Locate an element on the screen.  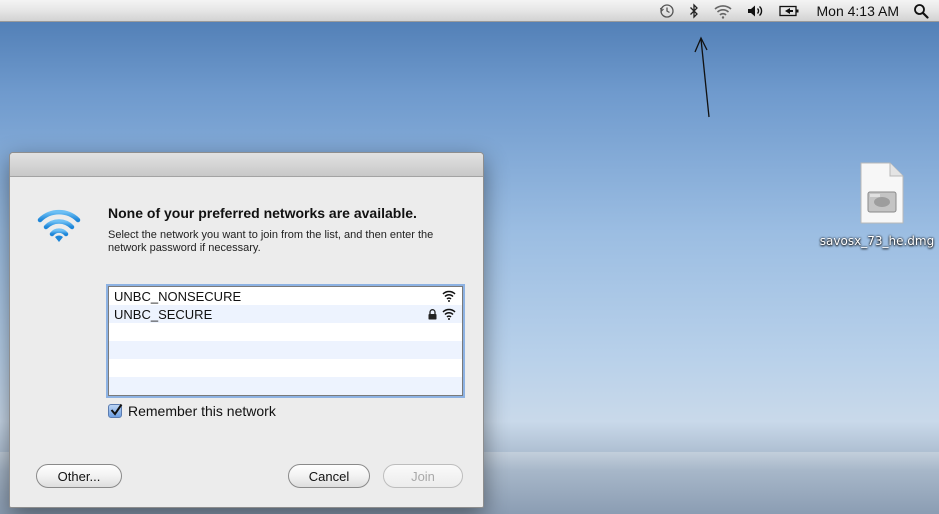
dmg-file-label: savosx_73_he.dmg is located at coordinates (876, 241).